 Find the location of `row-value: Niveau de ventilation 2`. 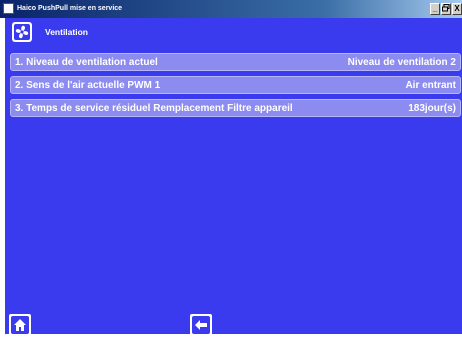

row-value: Niveau de ventilation 2 is located at coordinates (401, 62).